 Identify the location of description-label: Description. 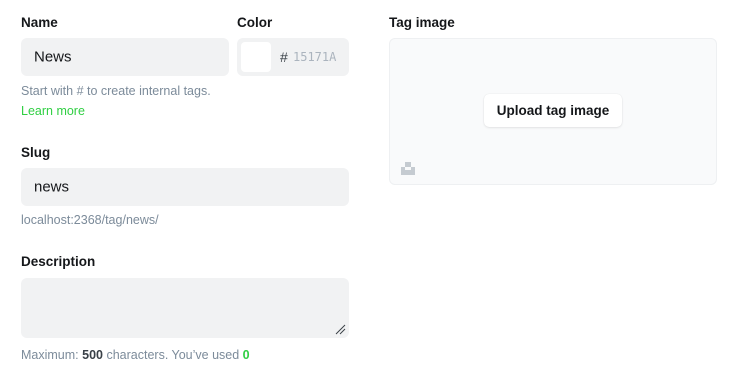
(58, 261).